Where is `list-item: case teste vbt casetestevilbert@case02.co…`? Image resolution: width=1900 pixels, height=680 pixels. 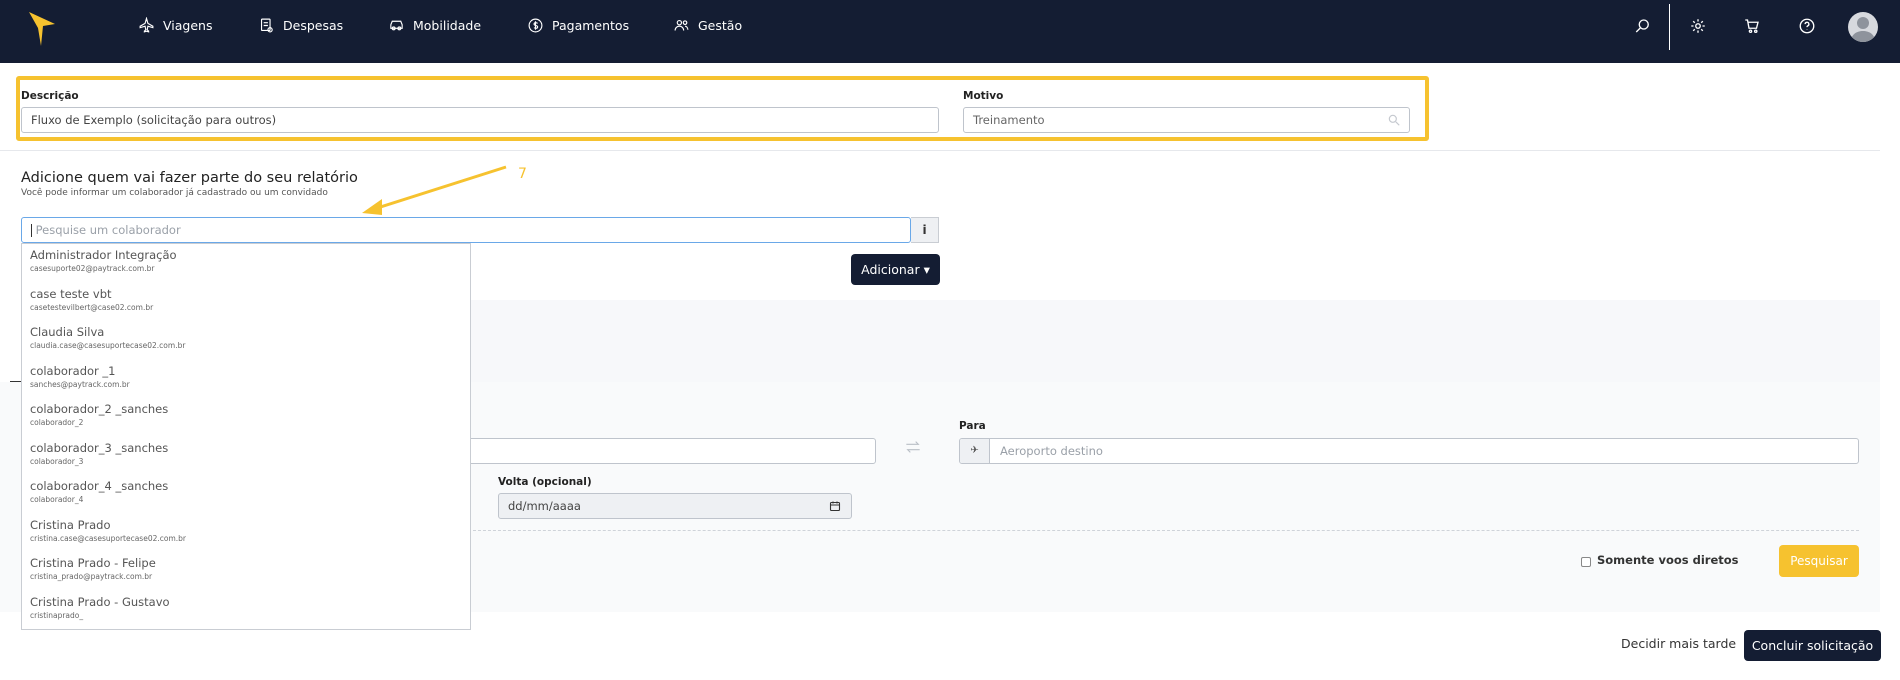 list-item: case teste vbt casetestevilbert@case02.co… is located at coordinates (91, 299).